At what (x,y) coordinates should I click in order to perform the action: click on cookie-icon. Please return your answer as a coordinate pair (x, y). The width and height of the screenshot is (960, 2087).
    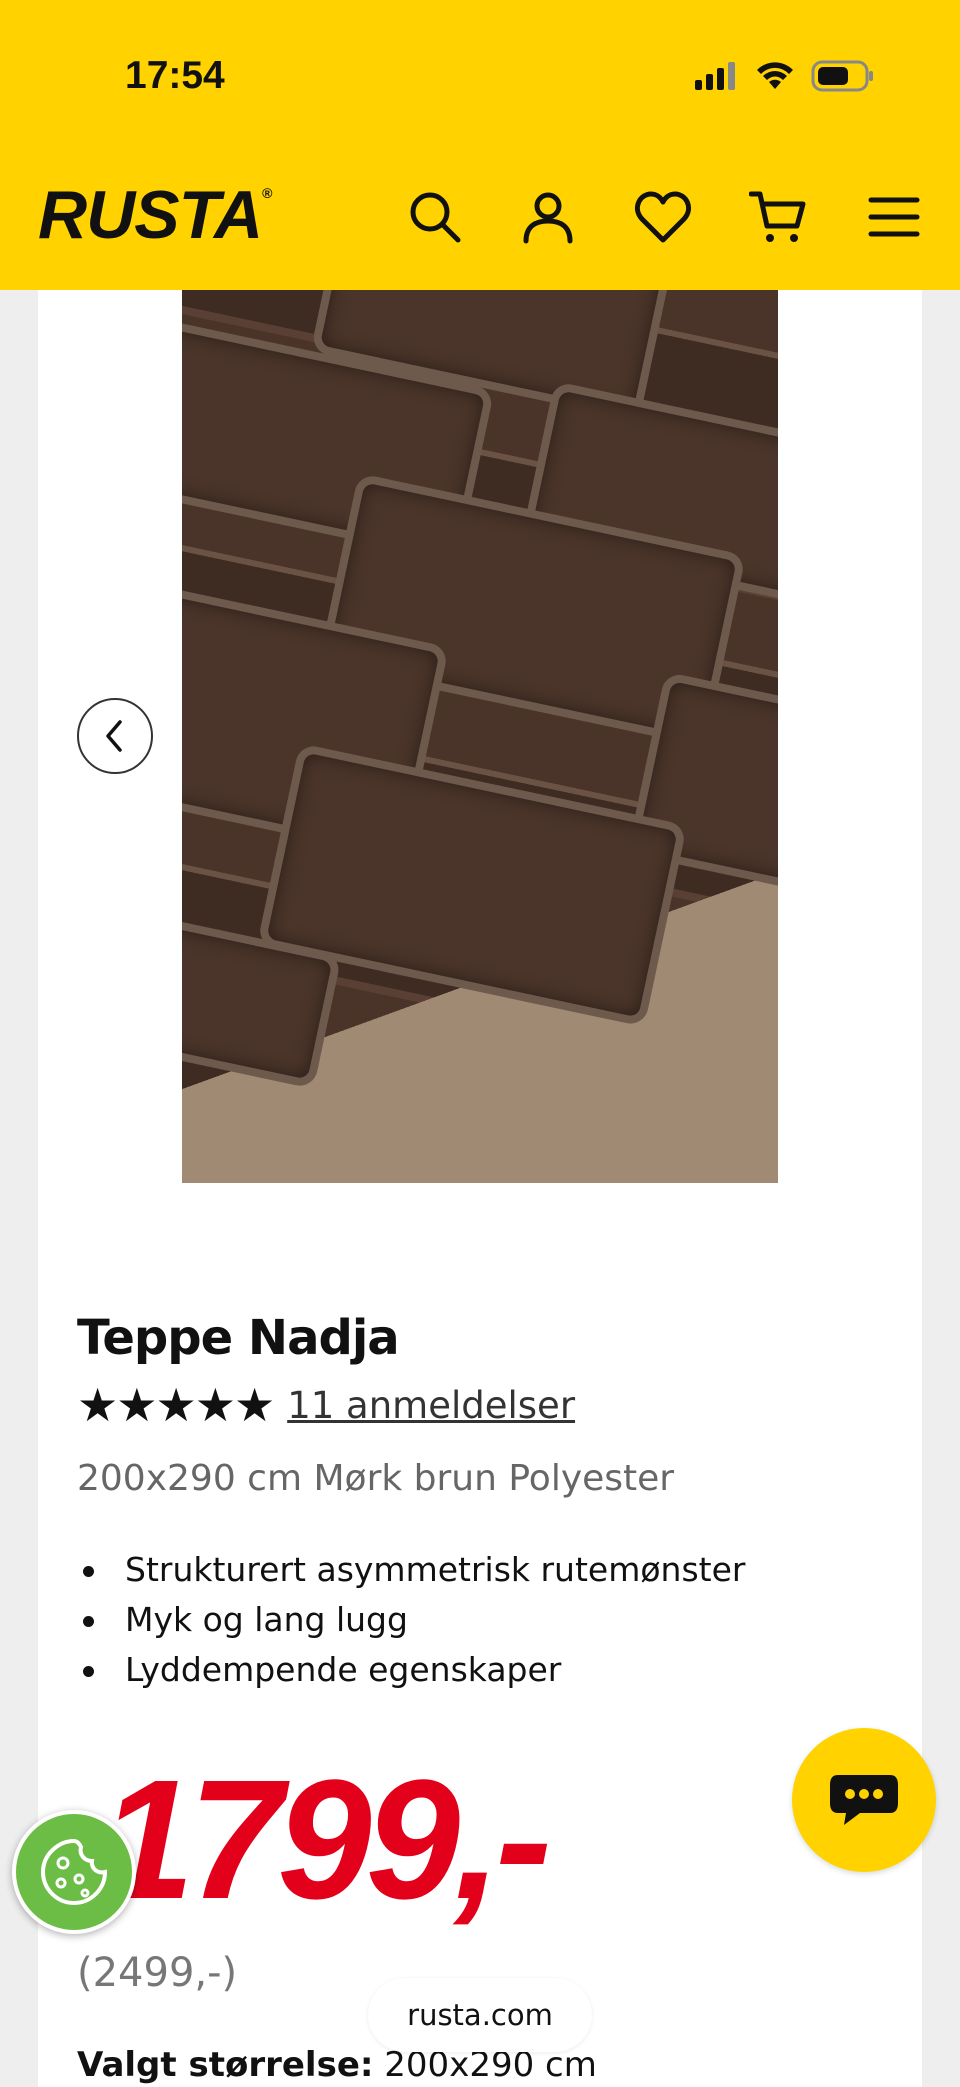
    Looking at the image, I should click on (74, 1872).